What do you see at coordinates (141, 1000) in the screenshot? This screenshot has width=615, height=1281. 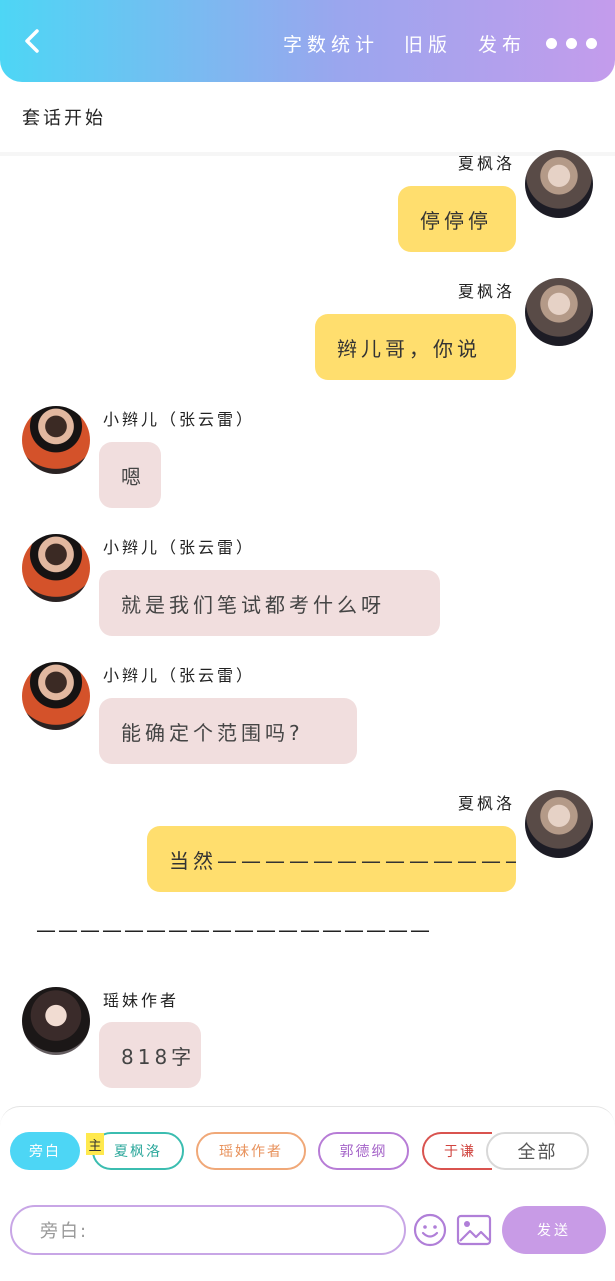 I see `sender-name: 瑶妹作者` at bounding box center [141, 1000].